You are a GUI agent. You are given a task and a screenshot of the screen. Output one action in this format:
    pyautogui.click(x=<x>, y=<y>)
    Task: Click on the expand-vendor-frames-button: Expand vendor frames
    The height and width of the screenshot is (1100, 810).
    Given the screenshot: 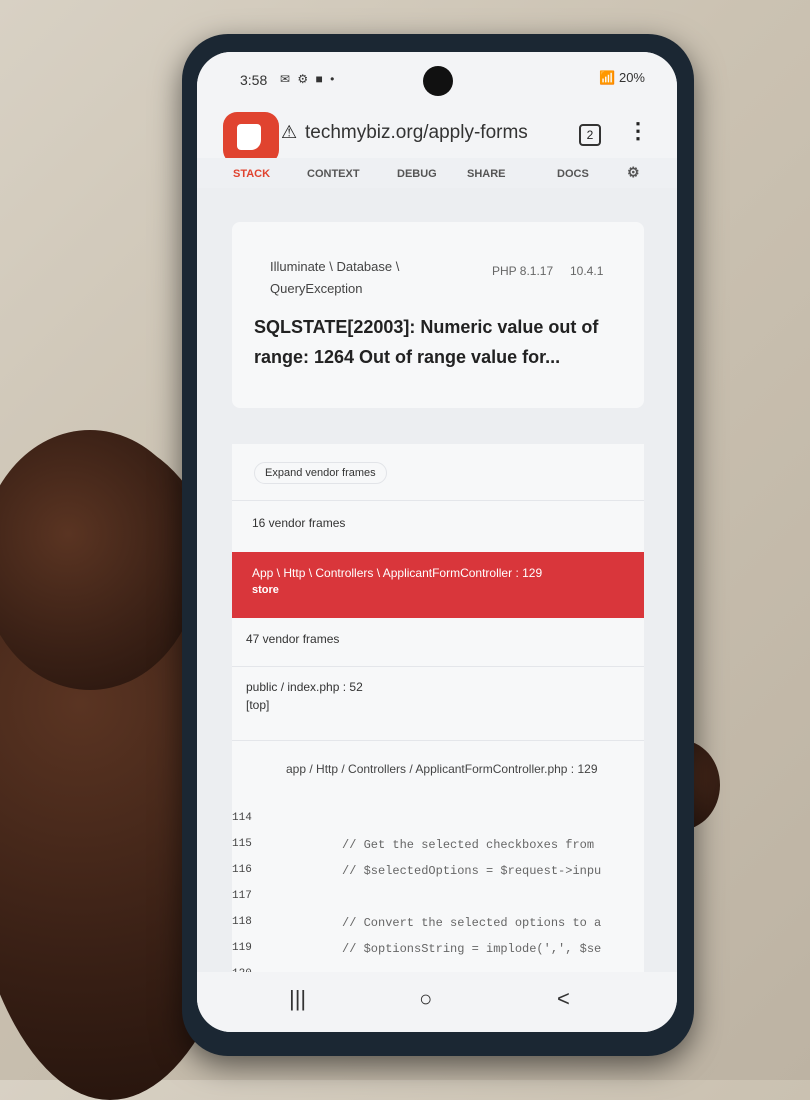 What is the action you would take?
    pyautogui.click(x=320, y=473)
    